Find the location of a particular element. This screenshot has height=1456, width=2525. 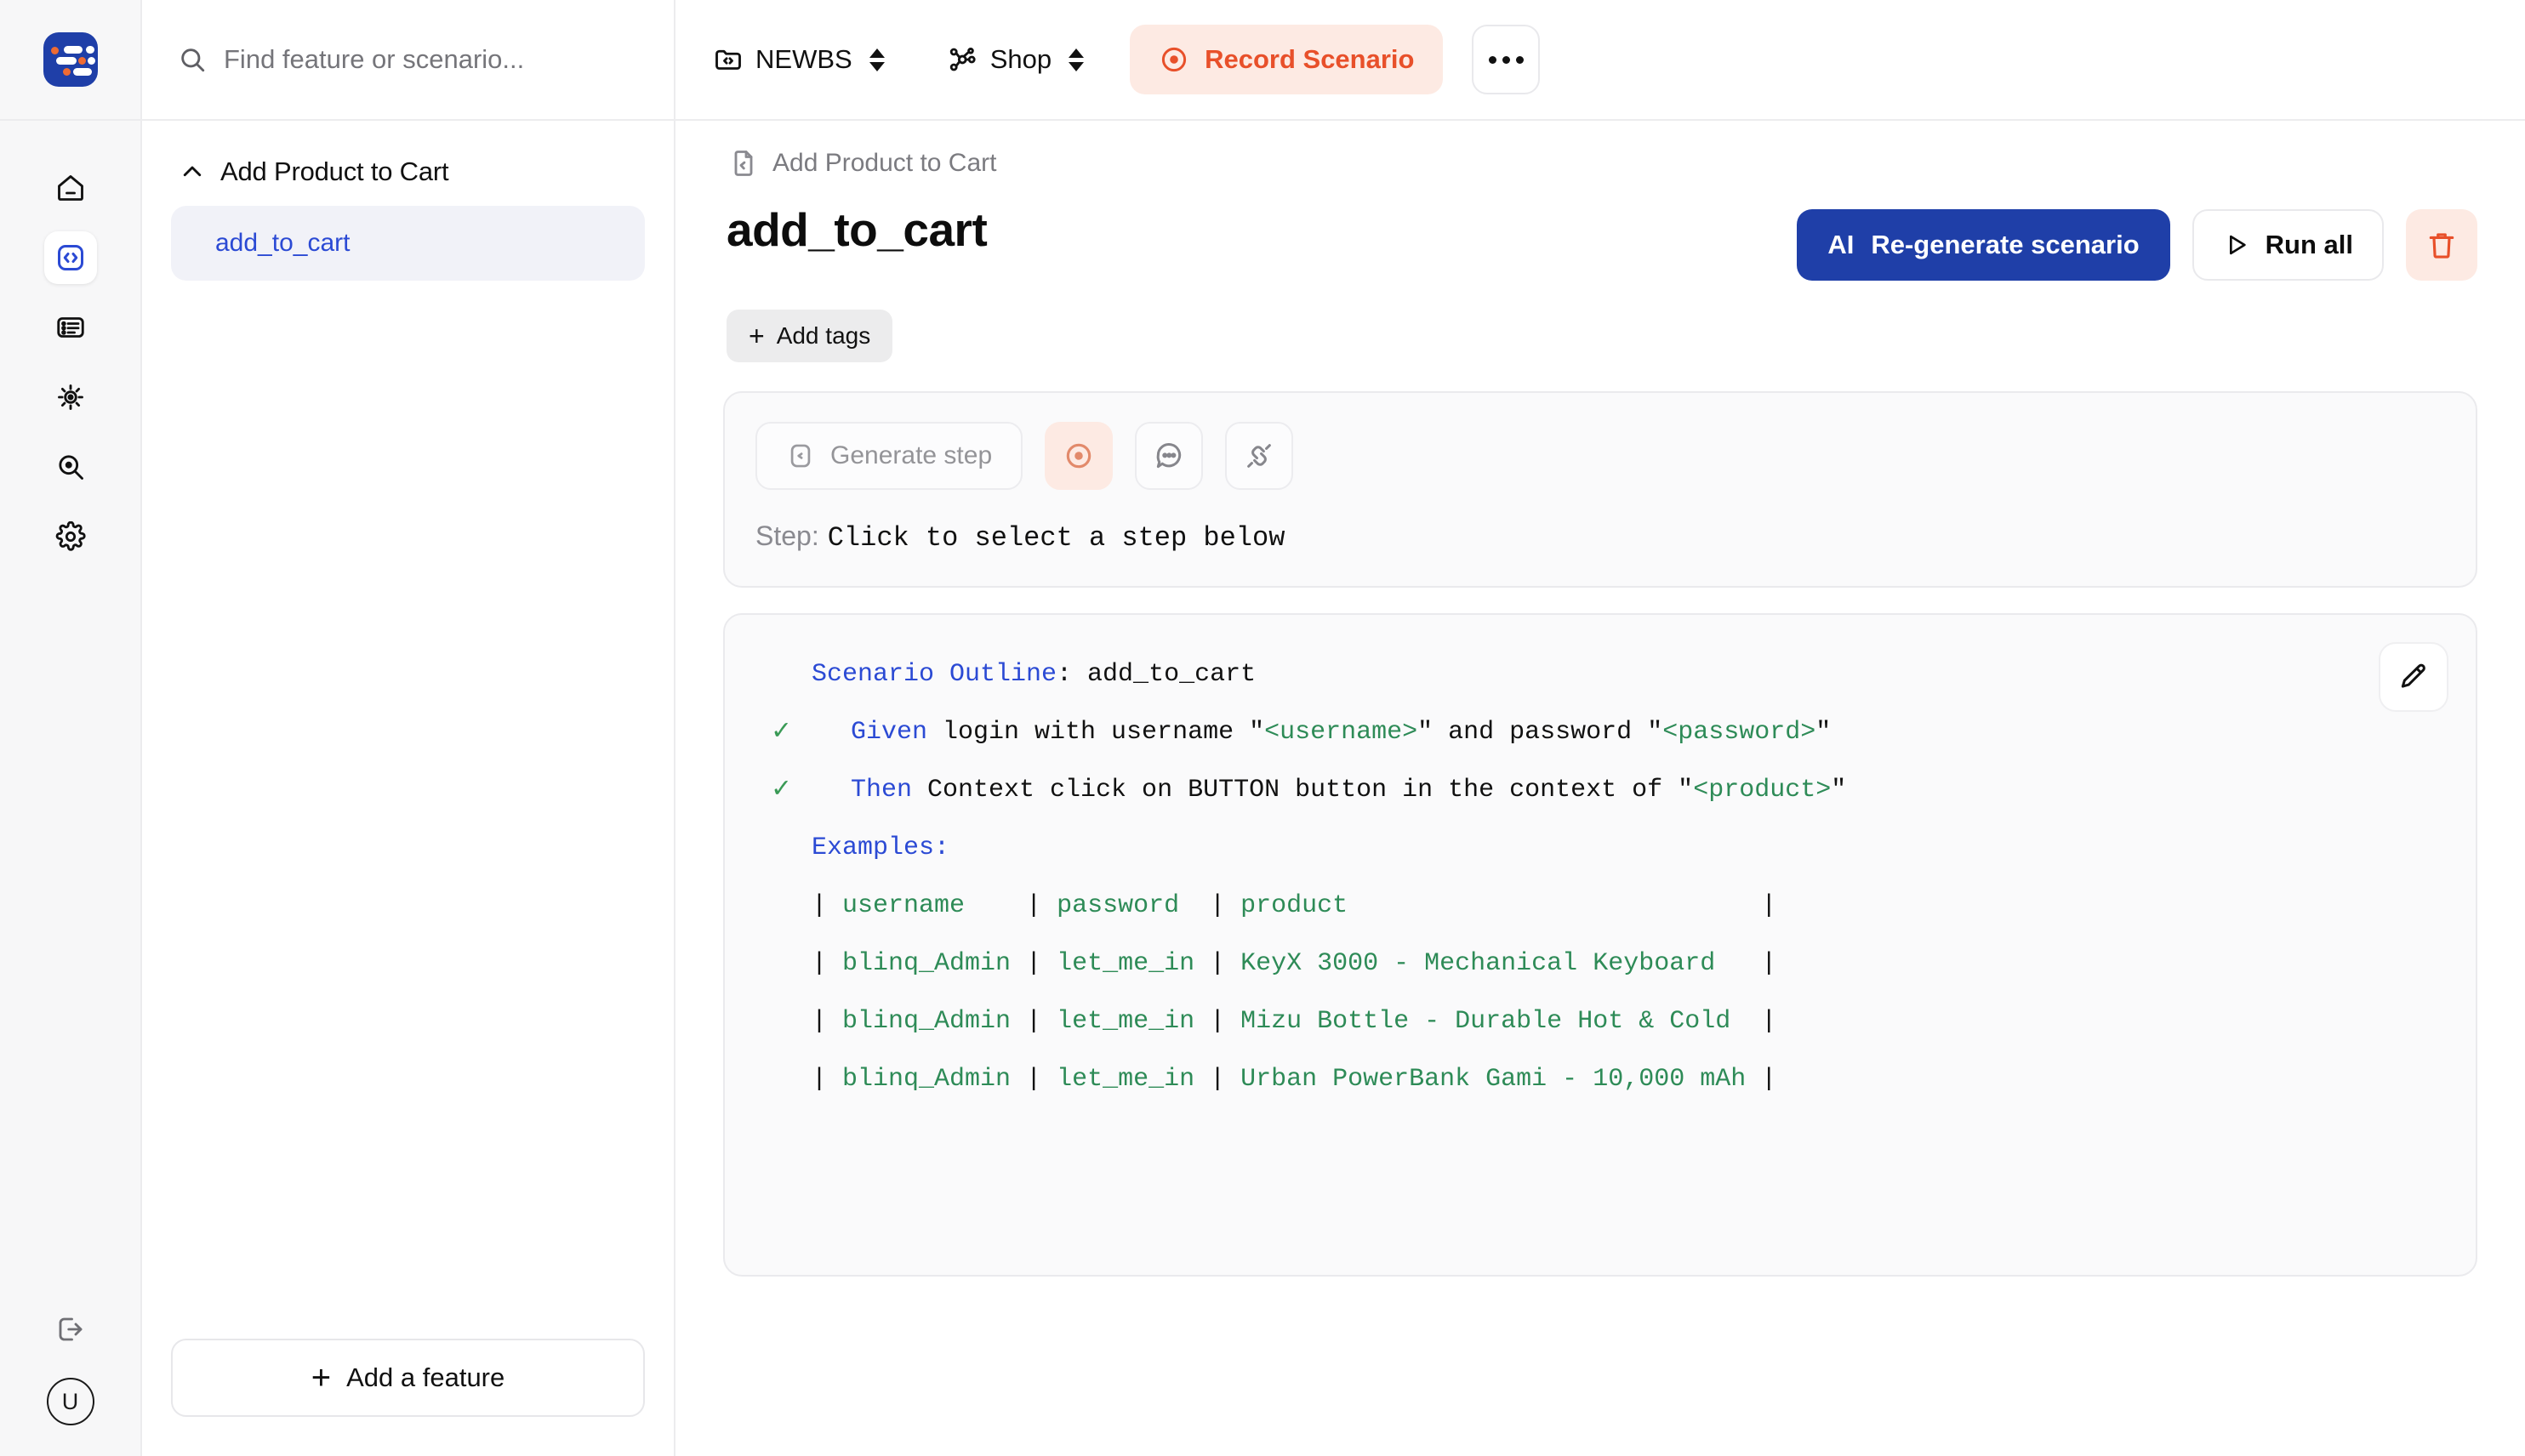

blinq-logo-icon is located at coordinates (70, 59).